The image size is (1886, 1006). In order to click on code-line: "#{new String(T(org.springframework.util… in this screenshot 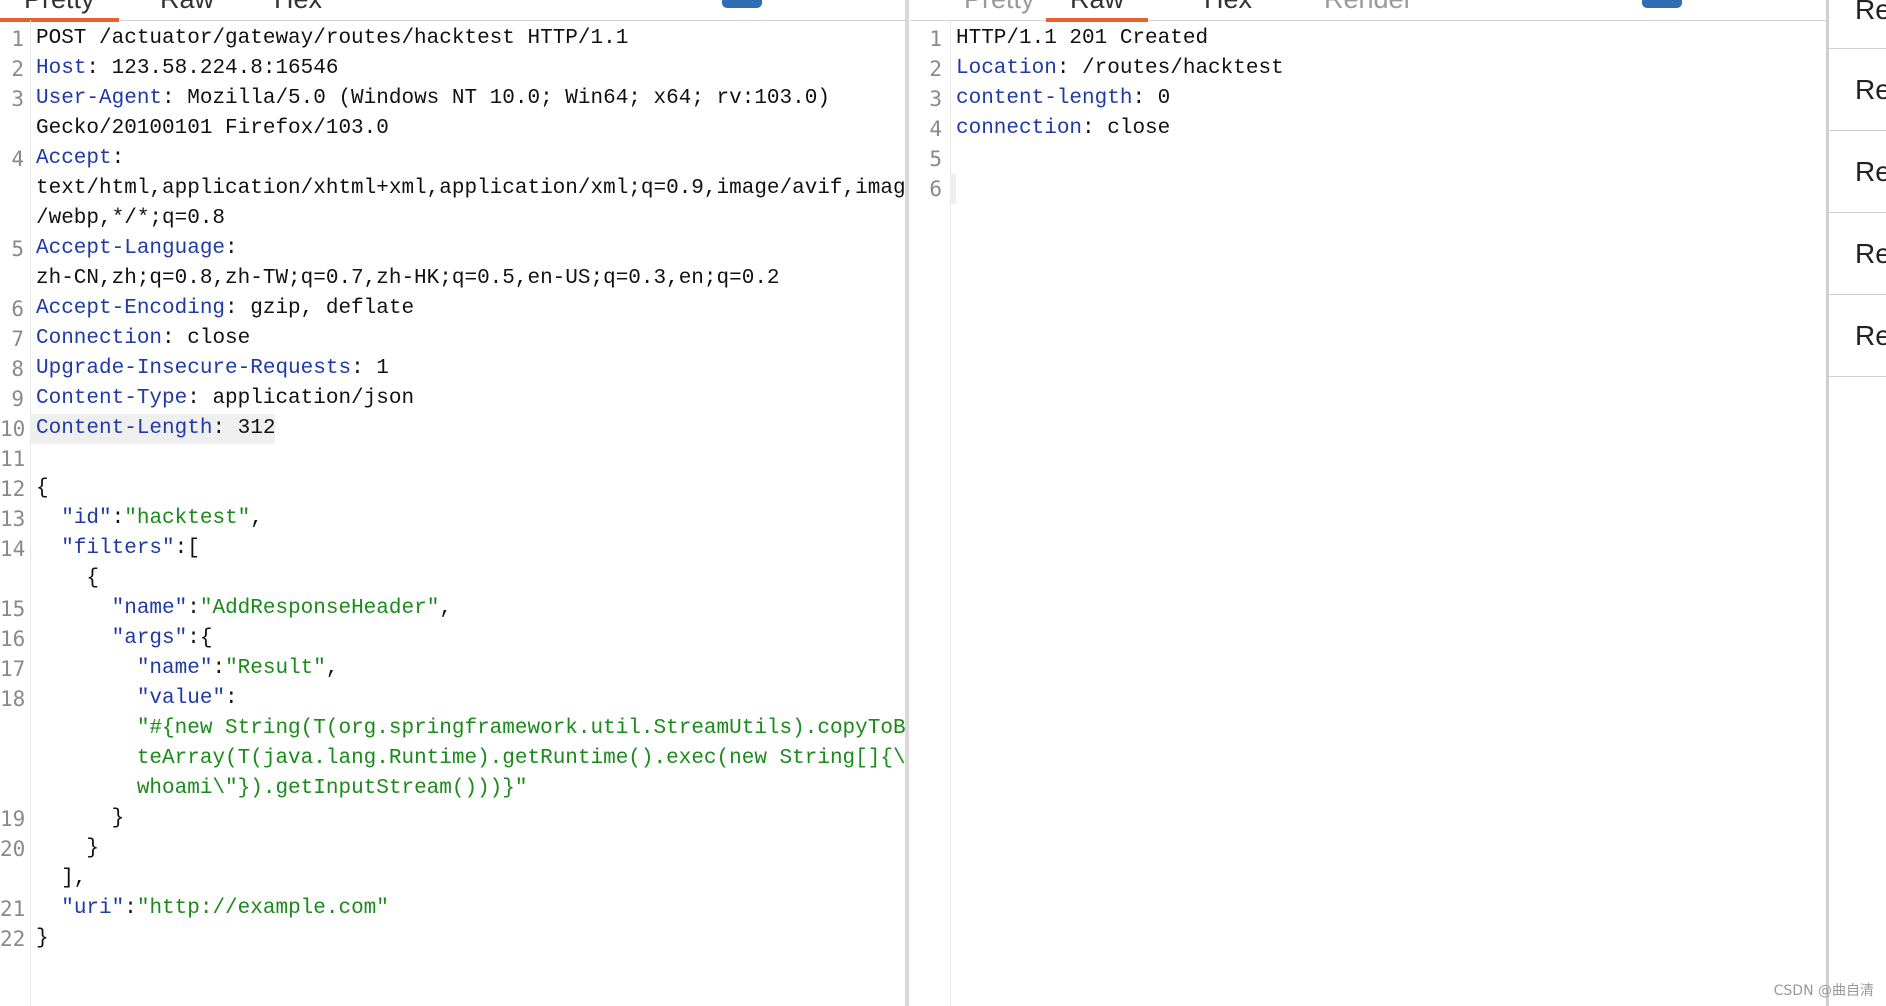, I will do `click(452, 729)`.